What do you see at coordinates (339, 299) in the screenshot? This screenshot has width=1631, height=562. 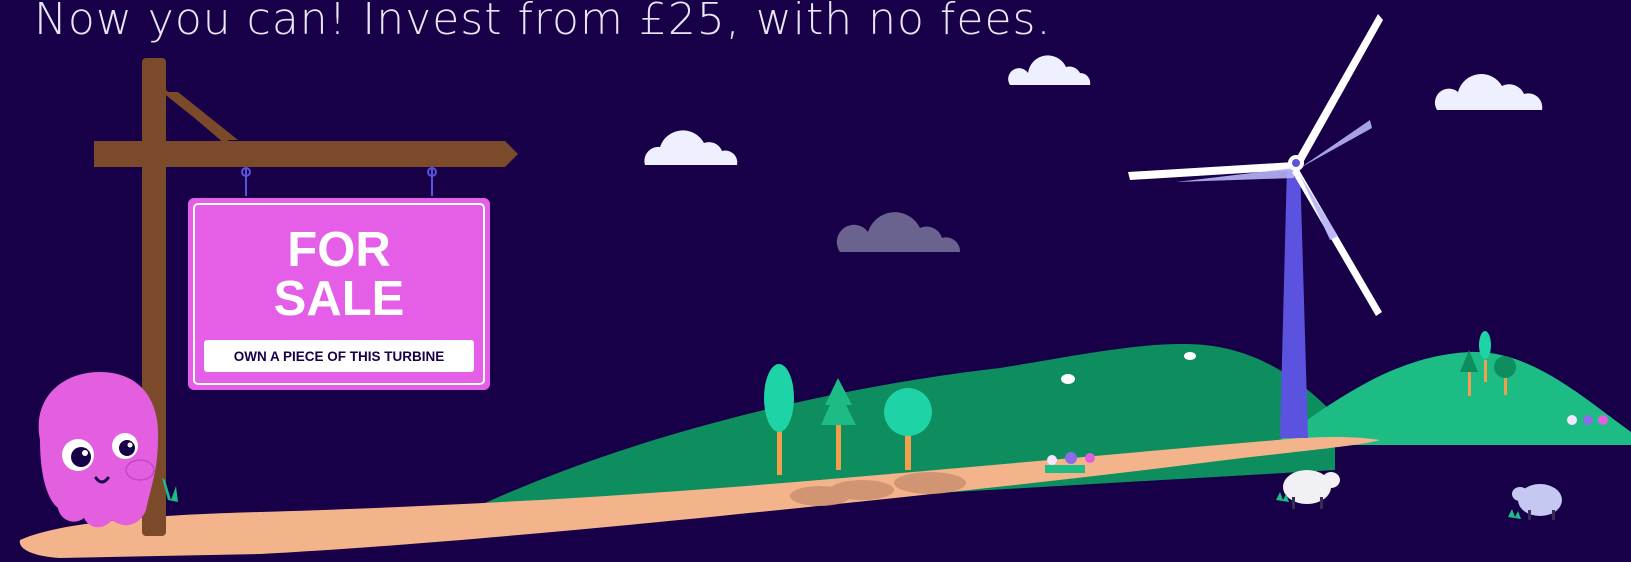 I see `sign-title-line2: SALE` at bounding box center [339, 299].